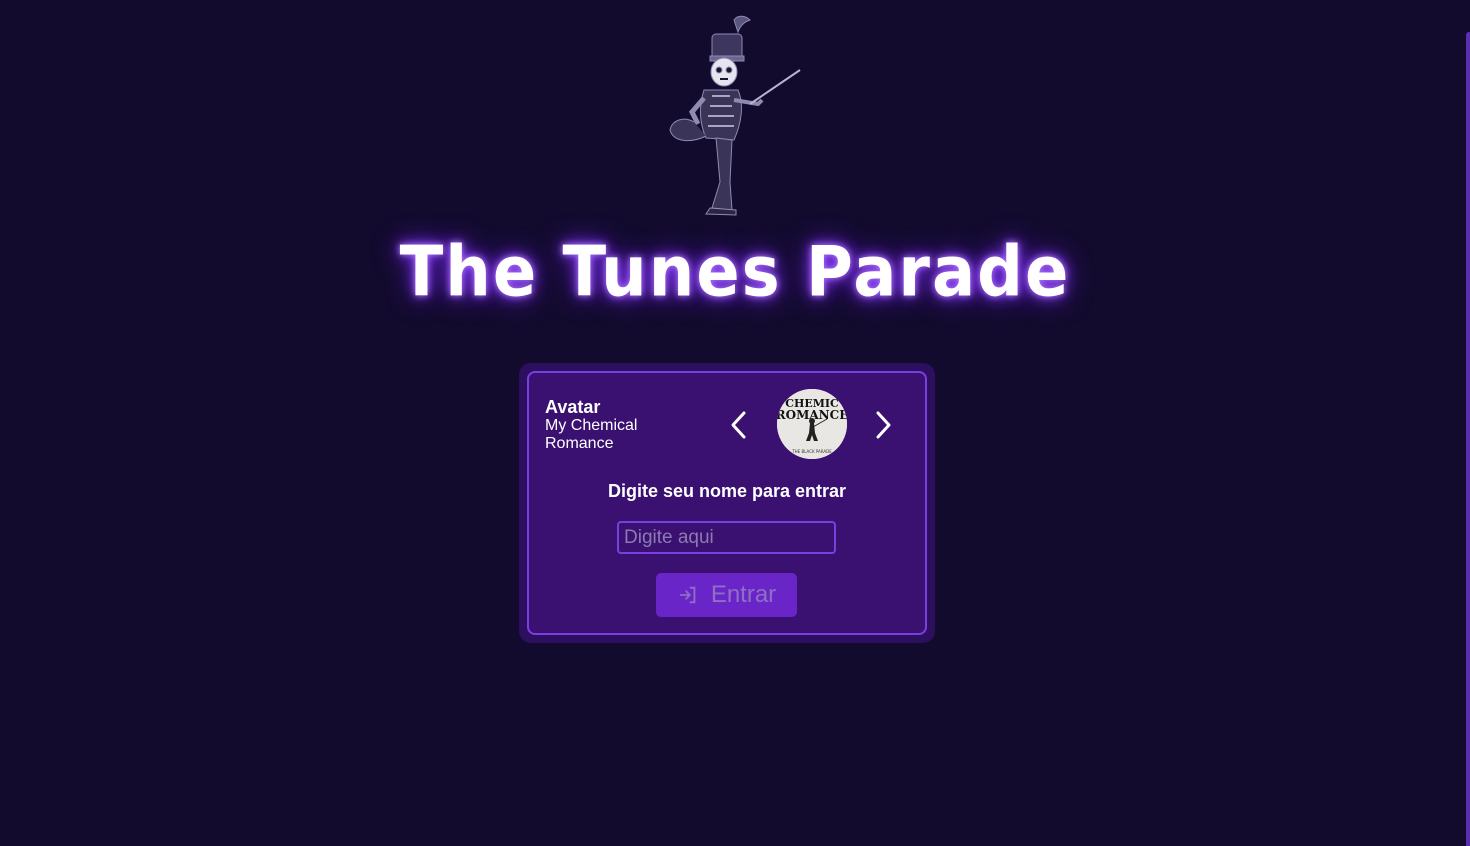  I want to click on avatar-album-cover: CHEMIC ROMANCE THE BLACK PARADE, so click(812, 424).